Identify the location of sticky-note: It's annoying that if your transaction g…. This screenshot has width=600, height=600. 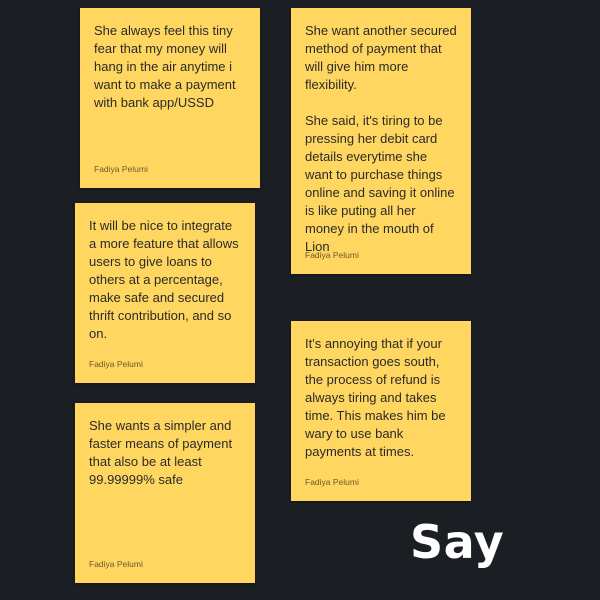
(381, 411).